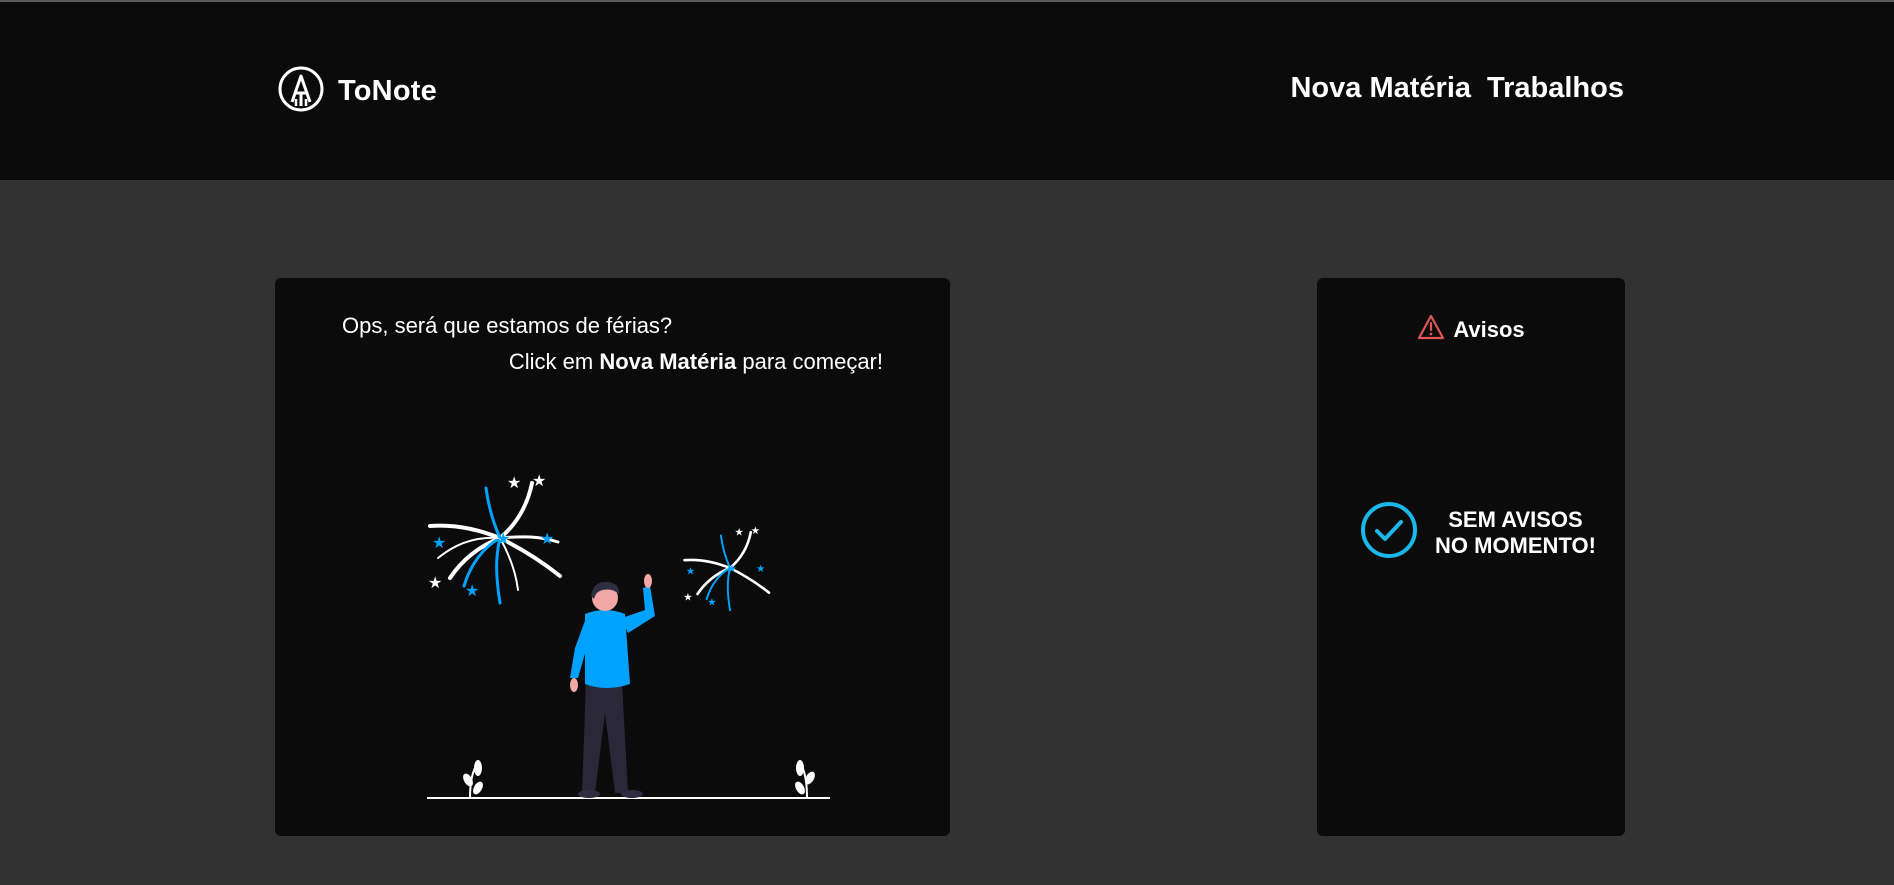 This screenshot has height=885, width=1894. Describe the element at coordinates (1431, 329) in the screenshot. I see `warning-triangle-icon` at that location.